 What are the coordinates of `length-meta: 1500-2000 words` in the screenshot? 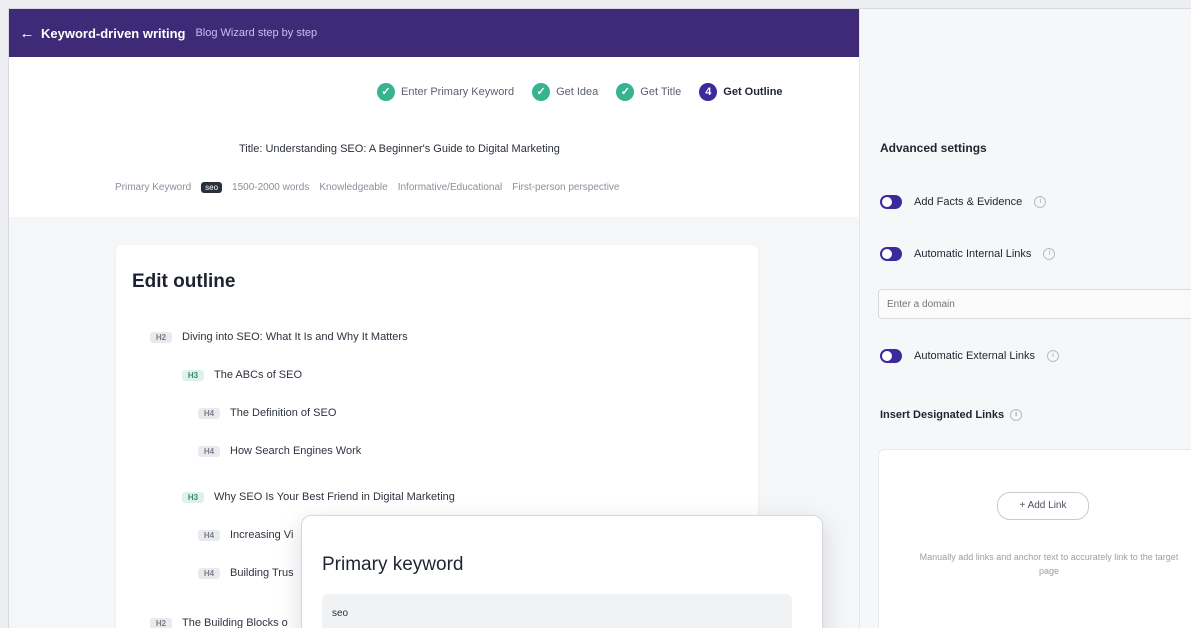 It's located at (270, 187).